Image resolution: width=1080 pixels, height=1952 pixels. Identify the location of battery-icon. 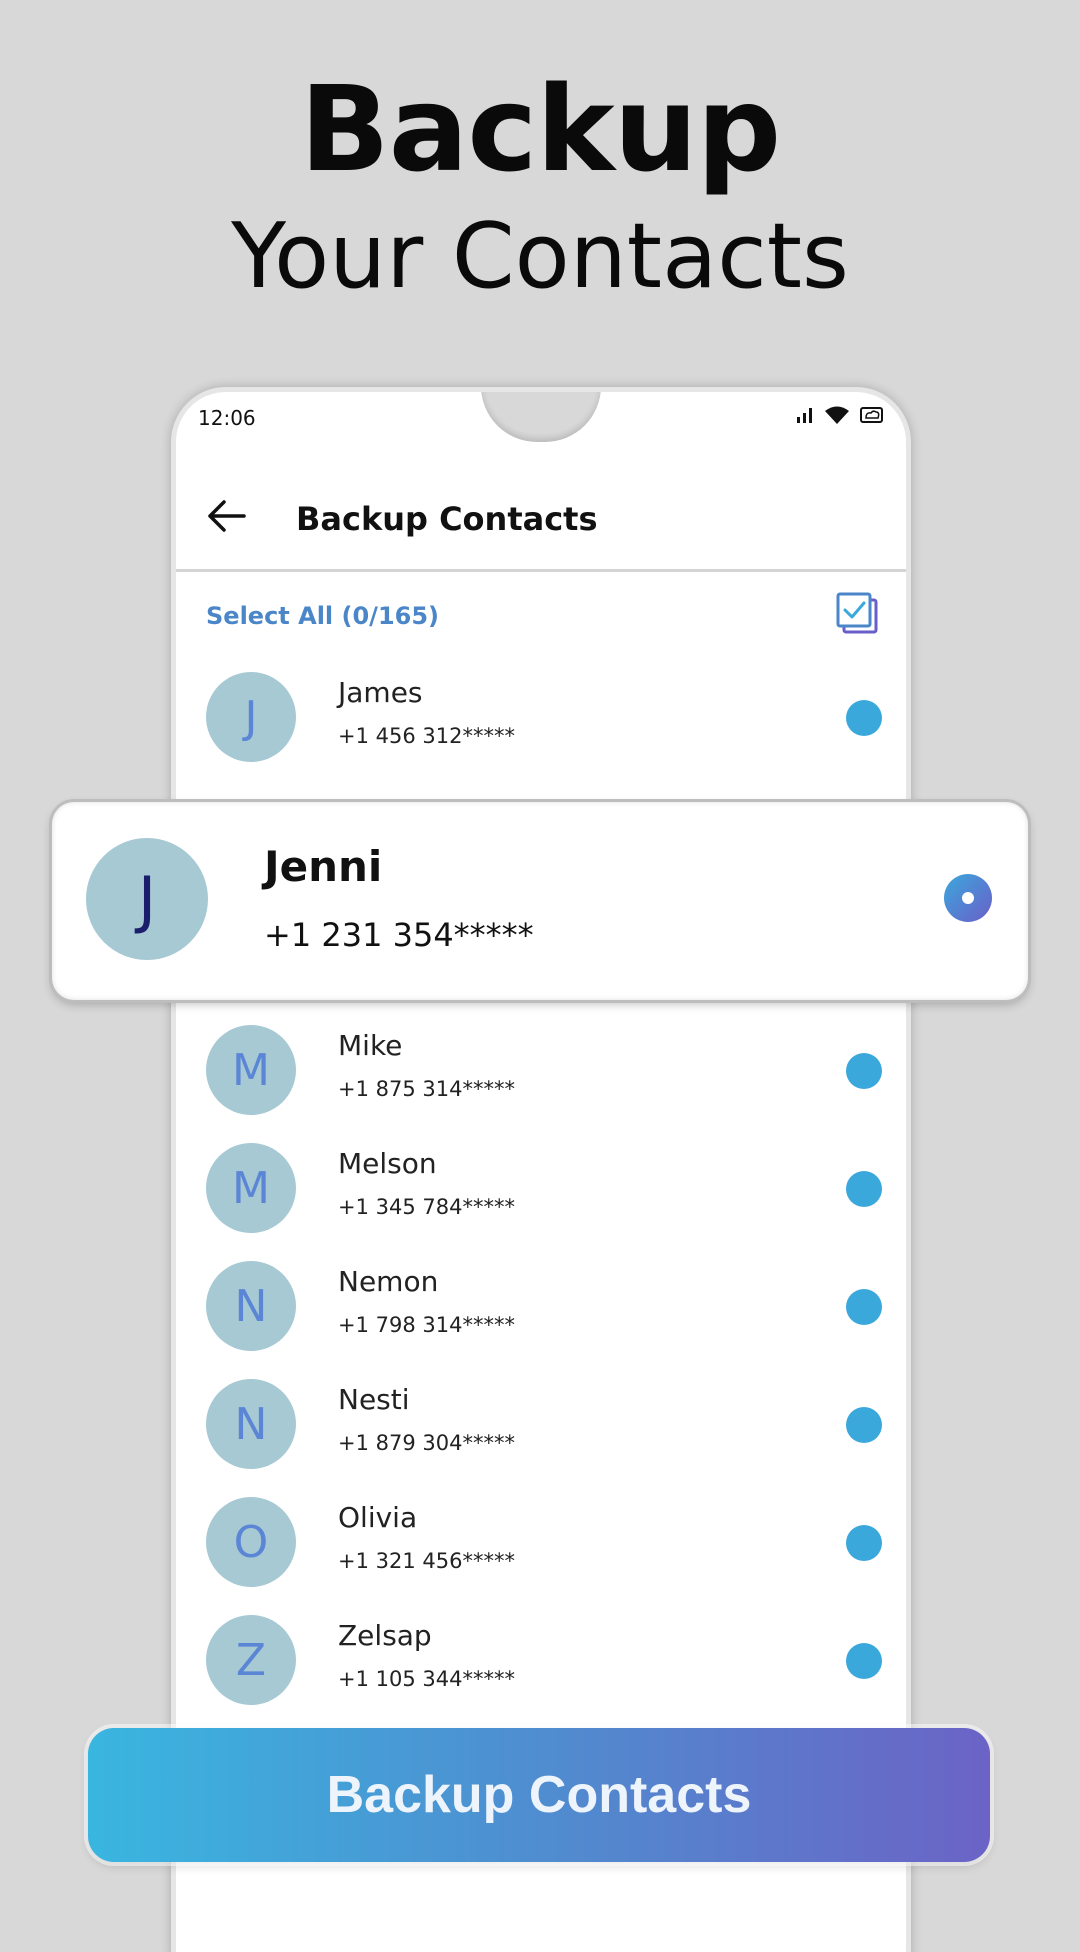
(871, 415).